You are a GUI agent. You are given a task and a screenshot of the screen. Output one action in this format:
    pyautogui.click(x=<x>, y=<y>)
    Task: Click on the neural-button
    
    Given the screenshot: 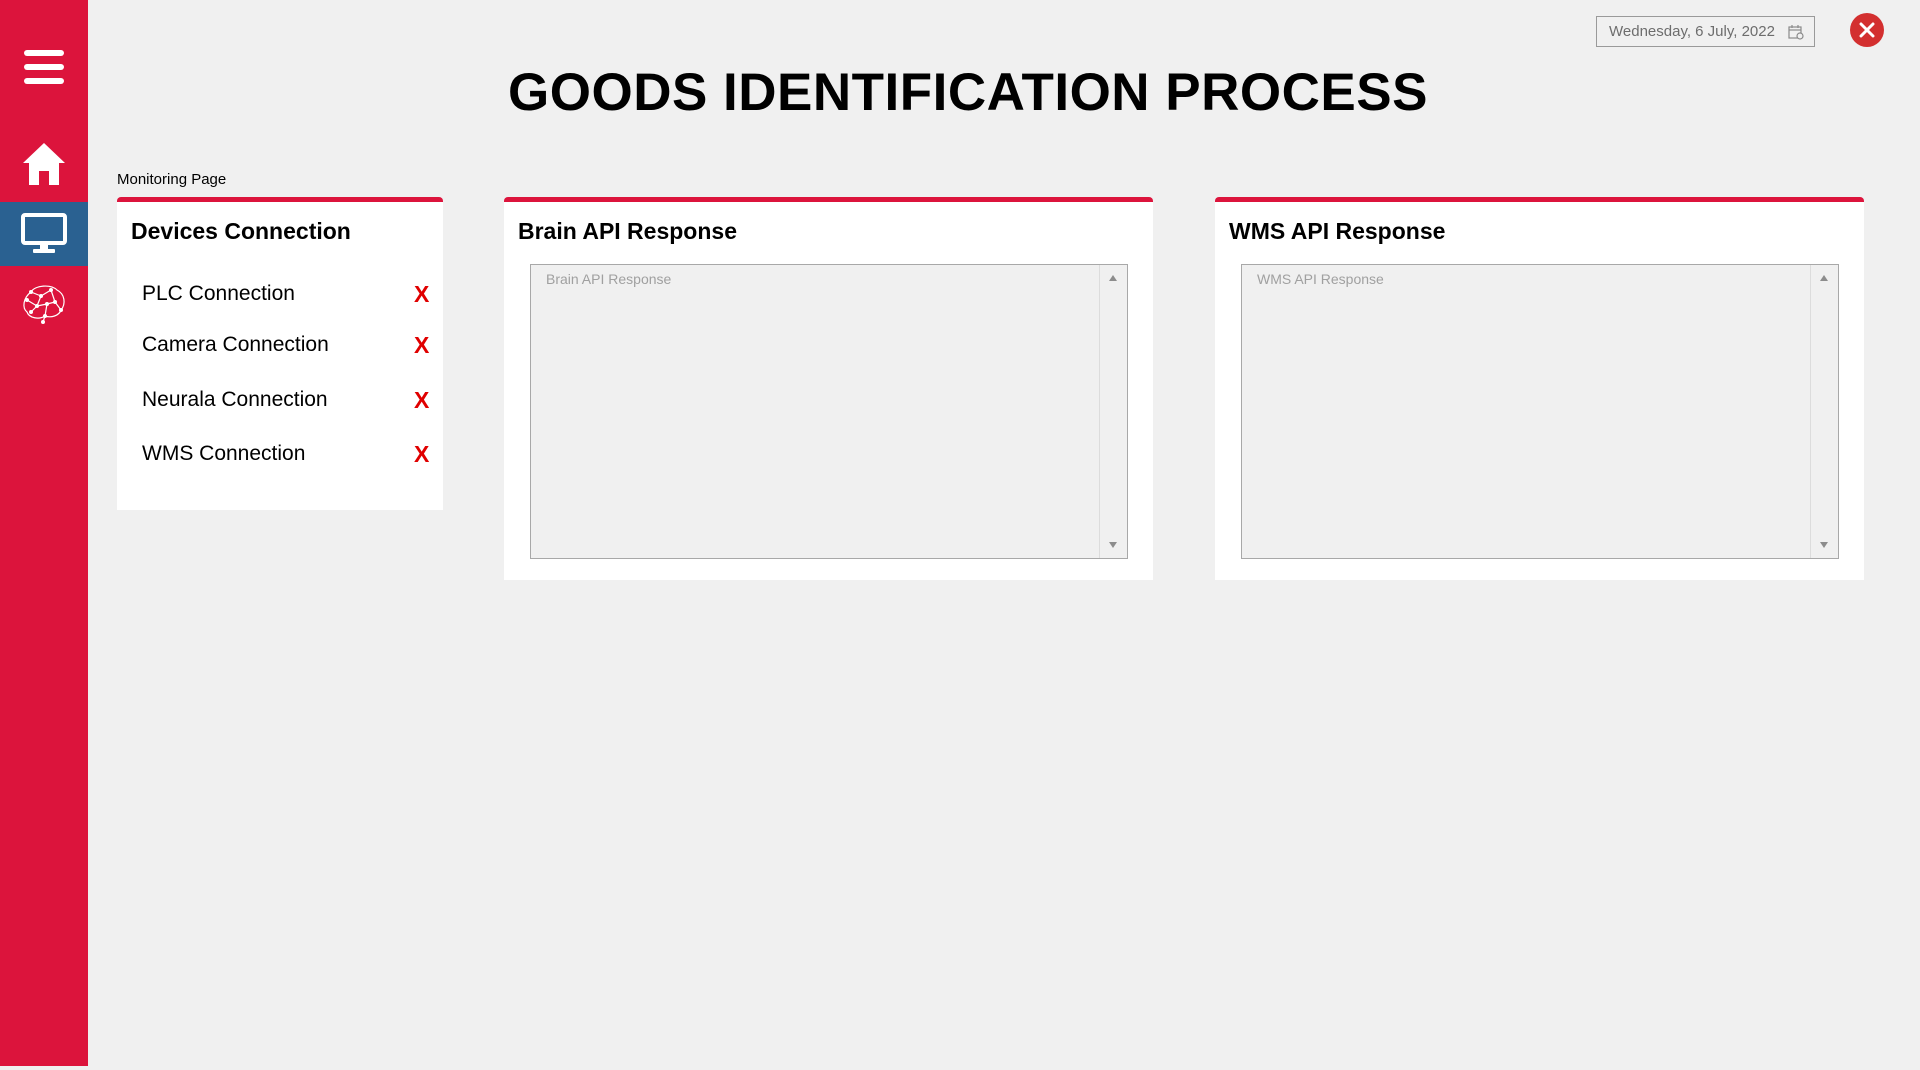 What is the action you would take?
    pyautogui.click(x=44, y=303)
    